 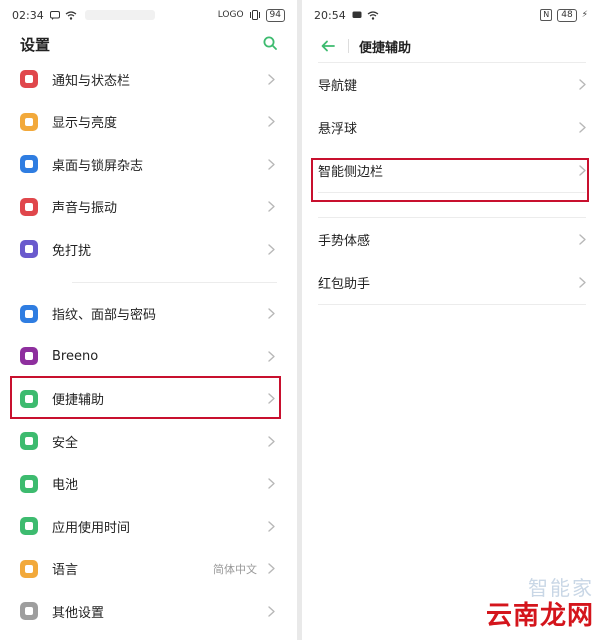 I want to click on language-icon, so click(x=29, y=568).